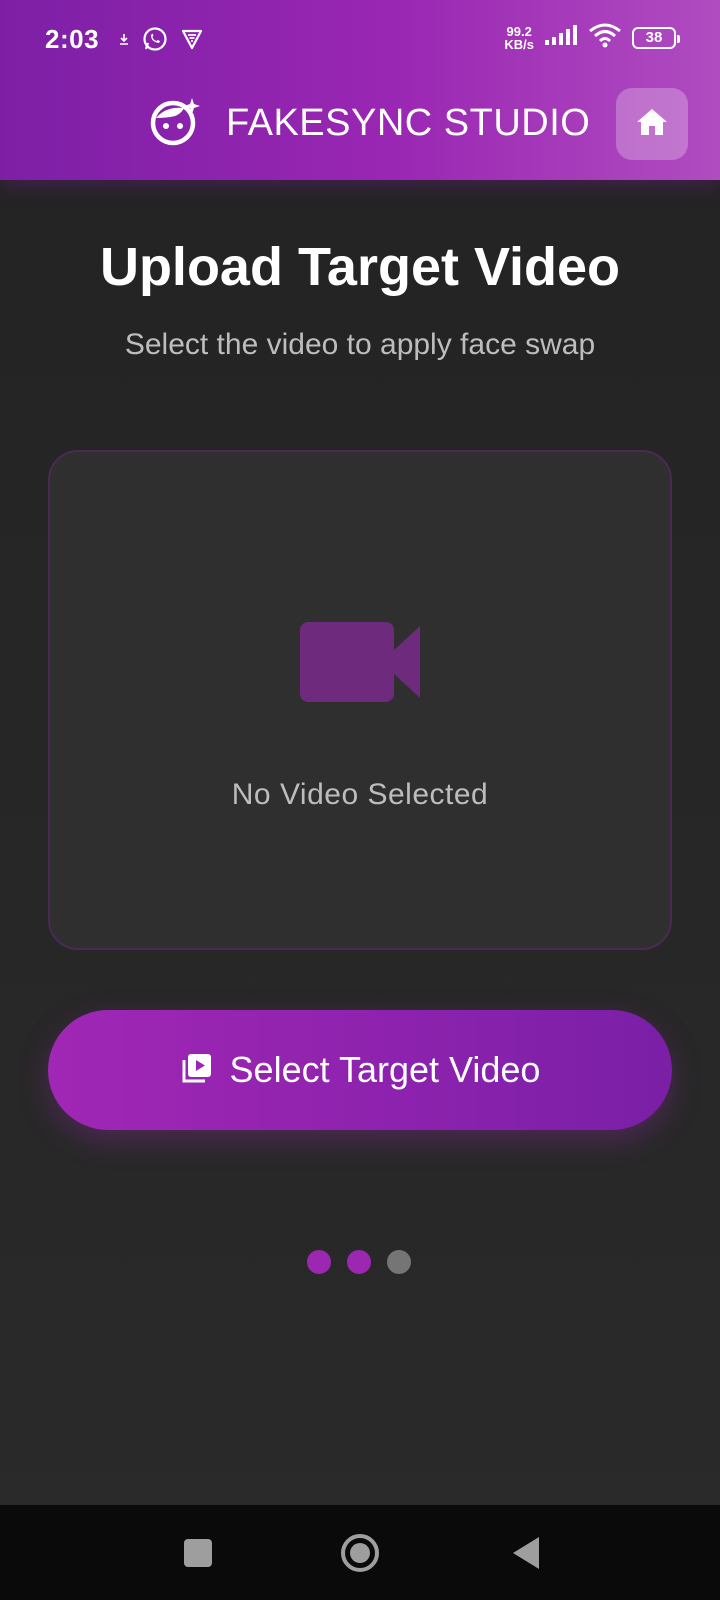 The height and width of the screenshot is (1600, 720). Describe the element at coordinates (605, 37) in the screenshot. I see `wifi-icon` at that location.